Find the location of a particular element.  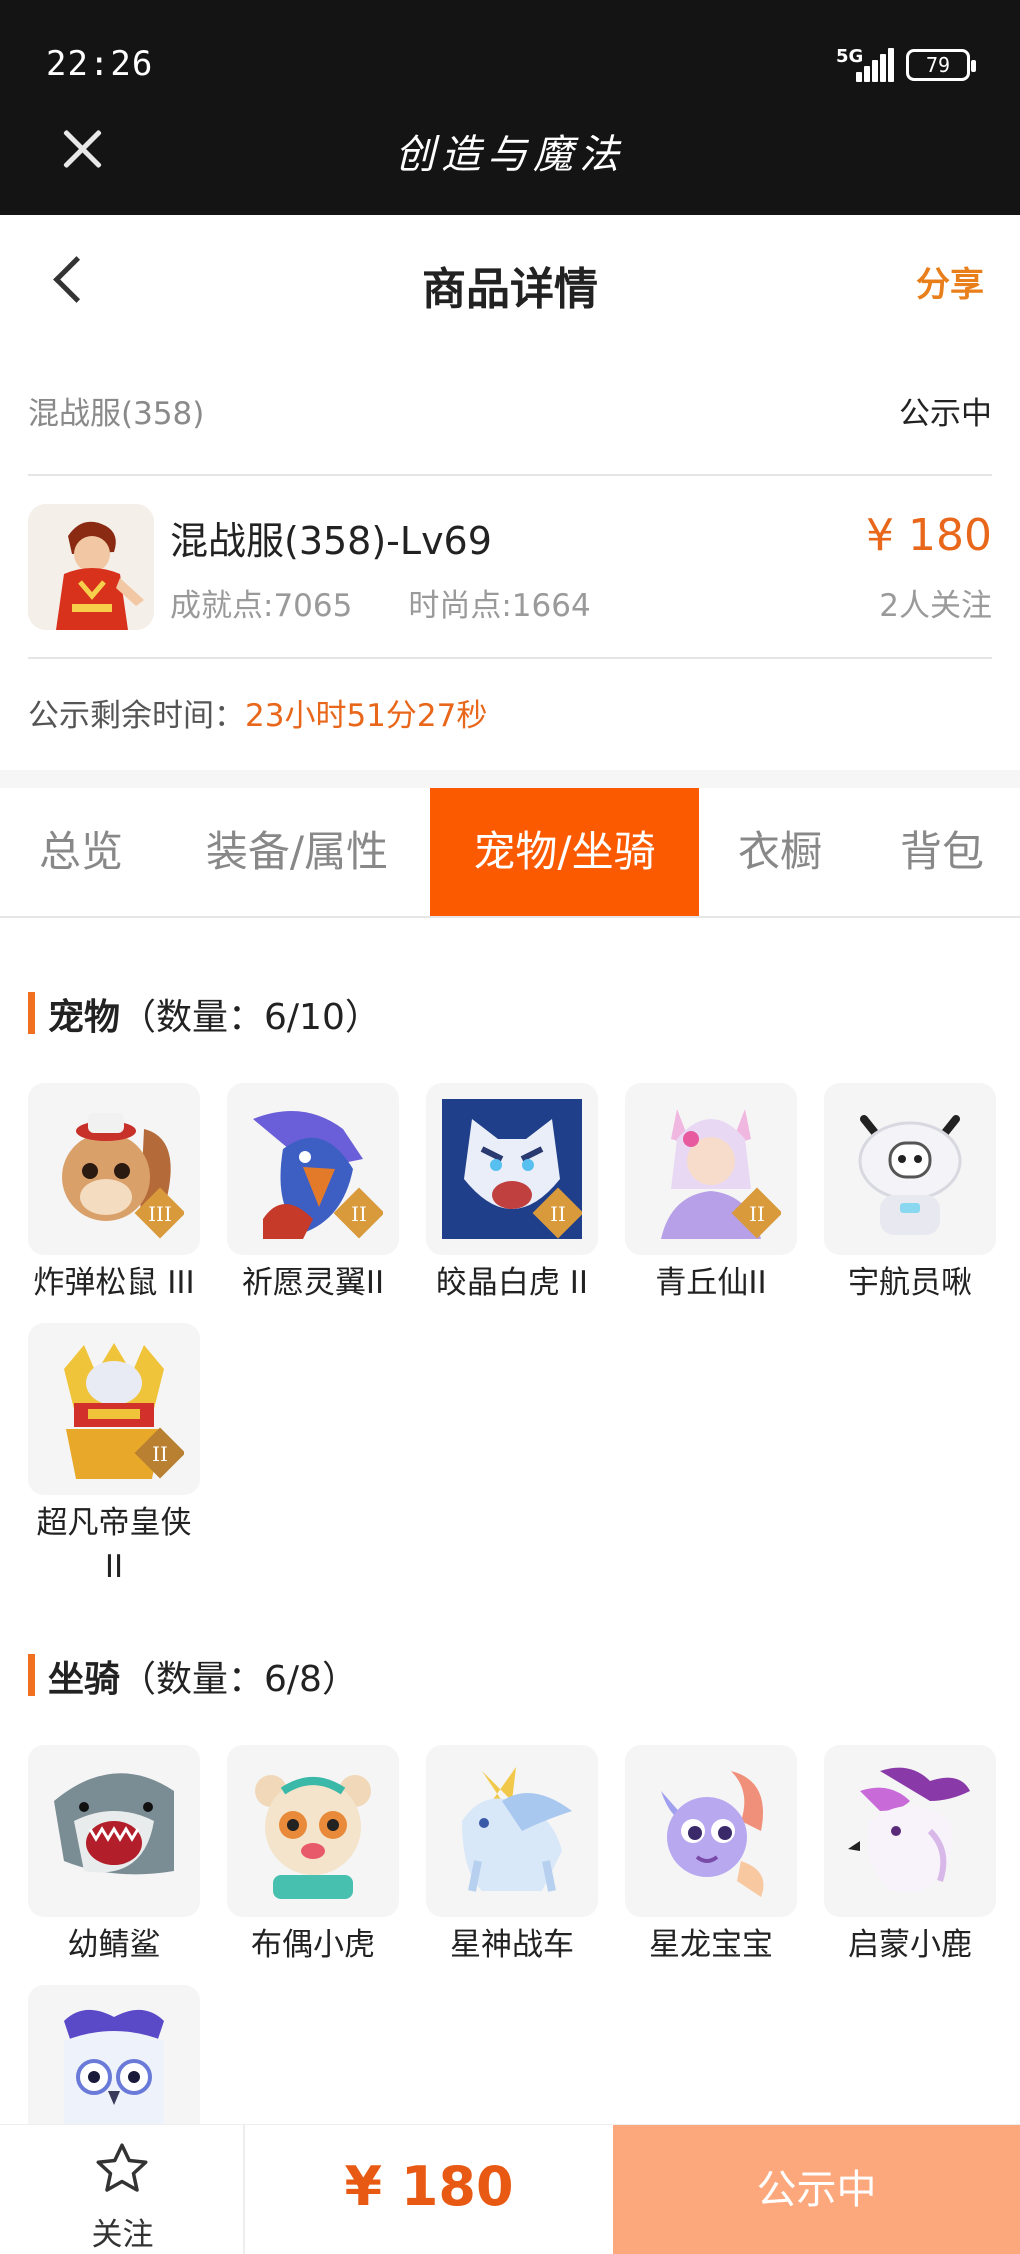

mounts-section-title: 坐骑（数量：6/8） is located at coordinates (193, 1676).